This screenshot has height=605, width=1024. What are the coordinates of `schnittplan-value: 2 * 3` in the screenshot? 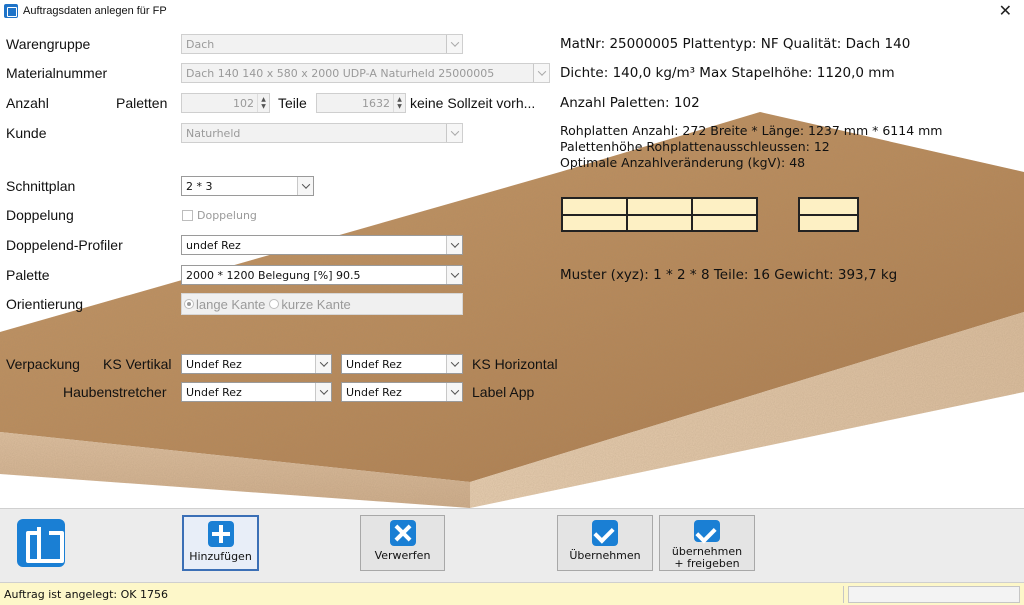 It's located at (199, 186).